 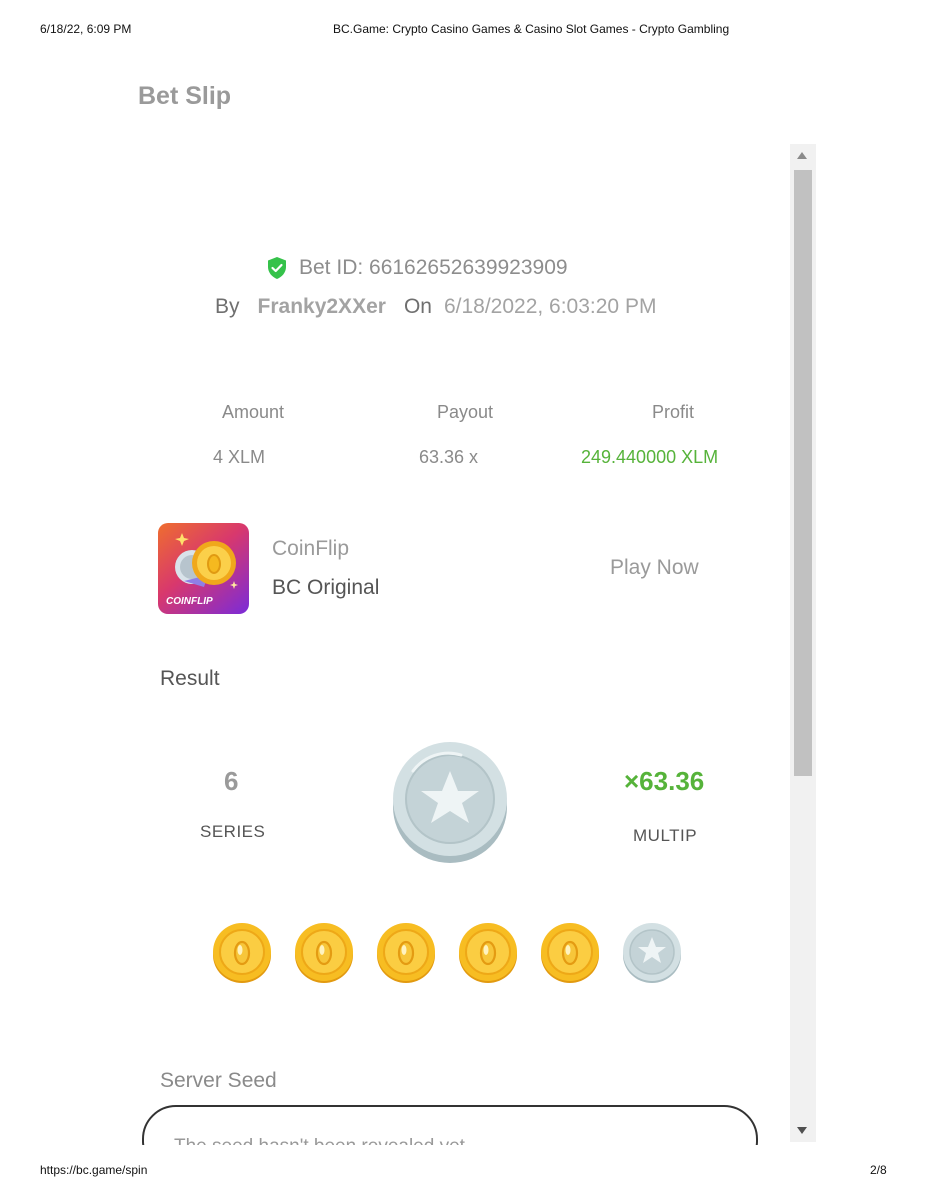 I want to click on coinflip-art-icon: COINFLIP, so click(x=202, y=570).